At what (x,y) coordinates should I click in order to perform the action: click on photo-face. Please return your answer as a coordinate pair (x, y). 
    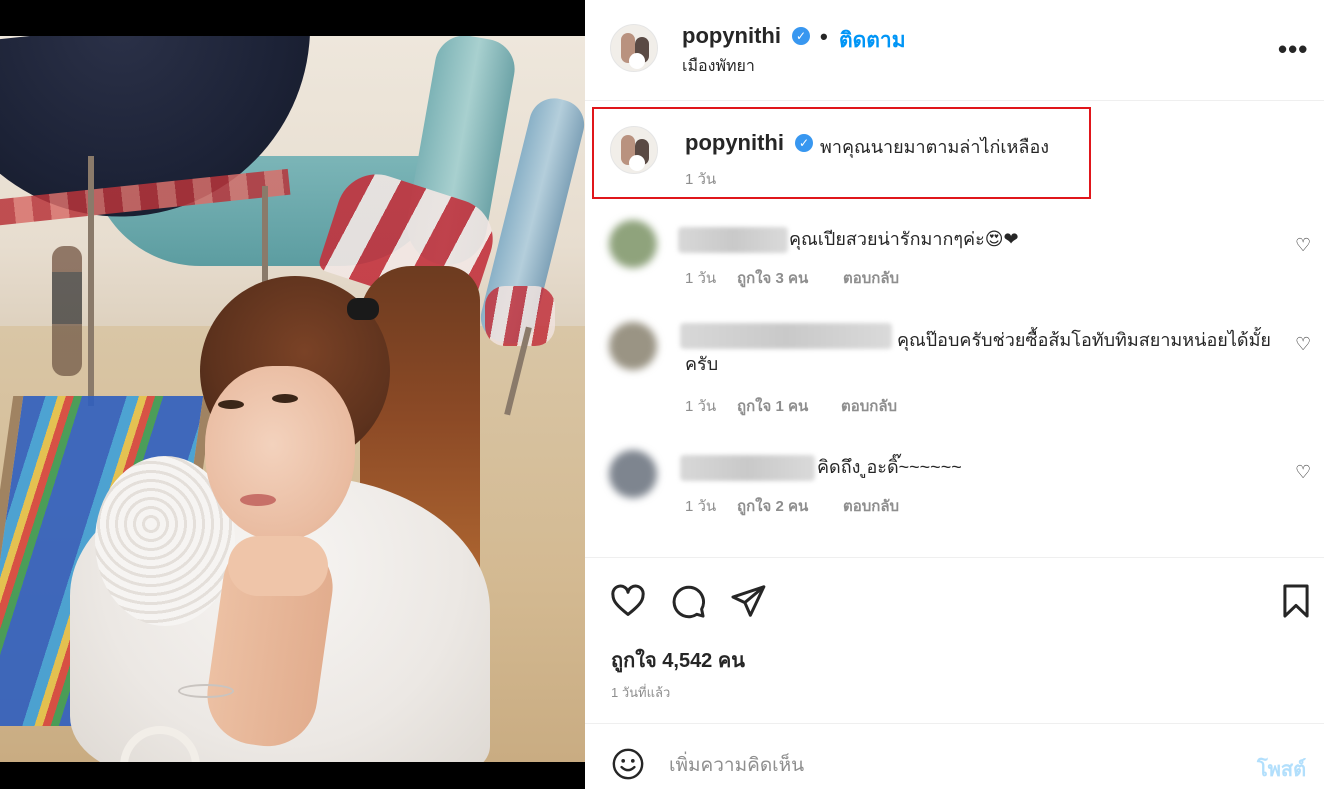
    Looking at the image, I should click on (280, 453).